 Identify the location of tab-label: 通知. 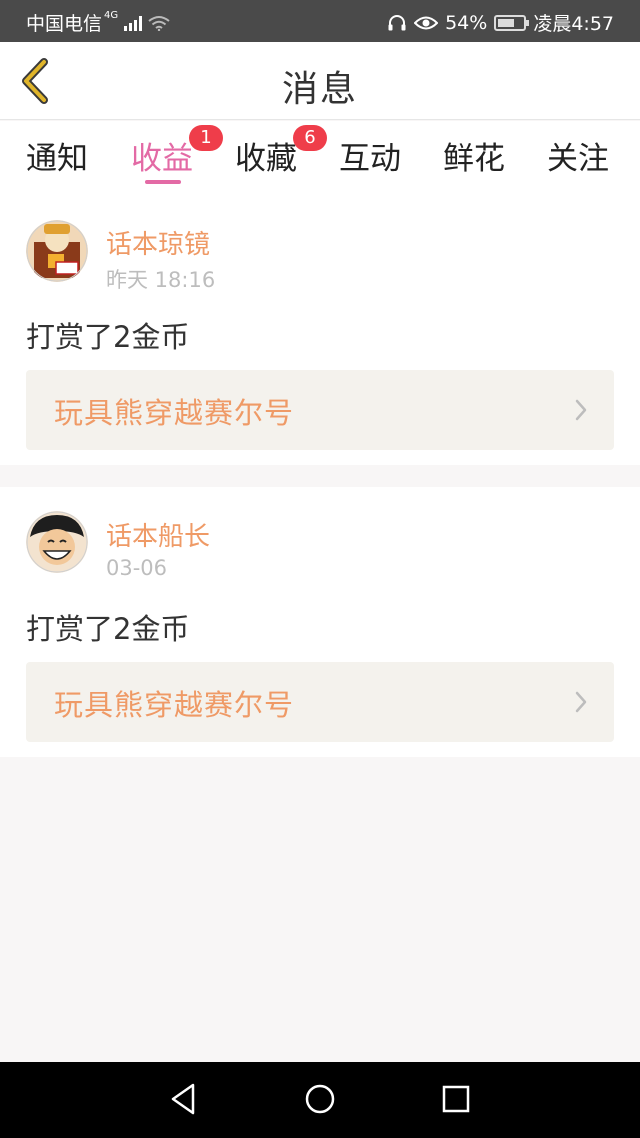
(57, 159).